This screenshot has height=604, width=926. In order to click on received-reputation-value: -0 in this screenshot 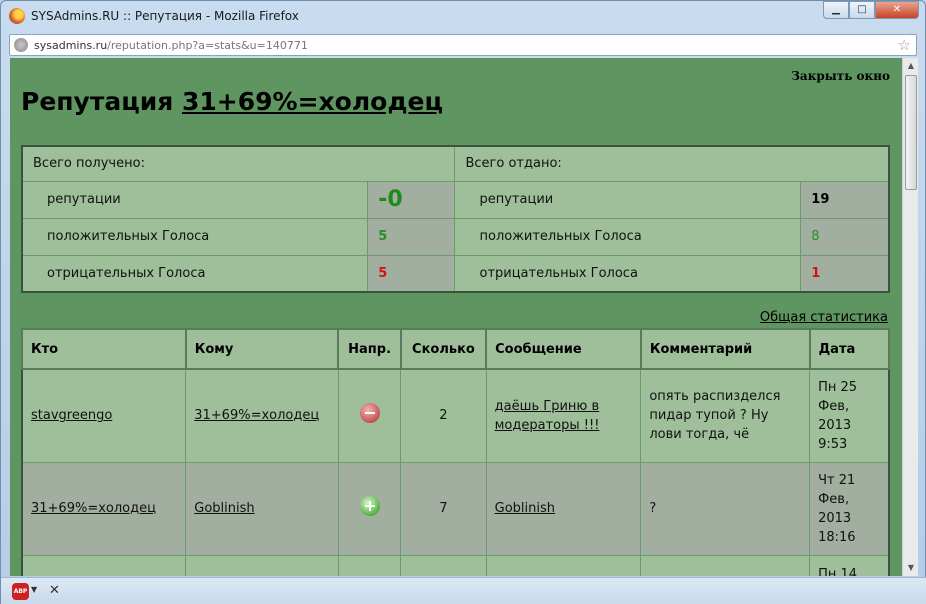, I will do `click(411, 199)`.